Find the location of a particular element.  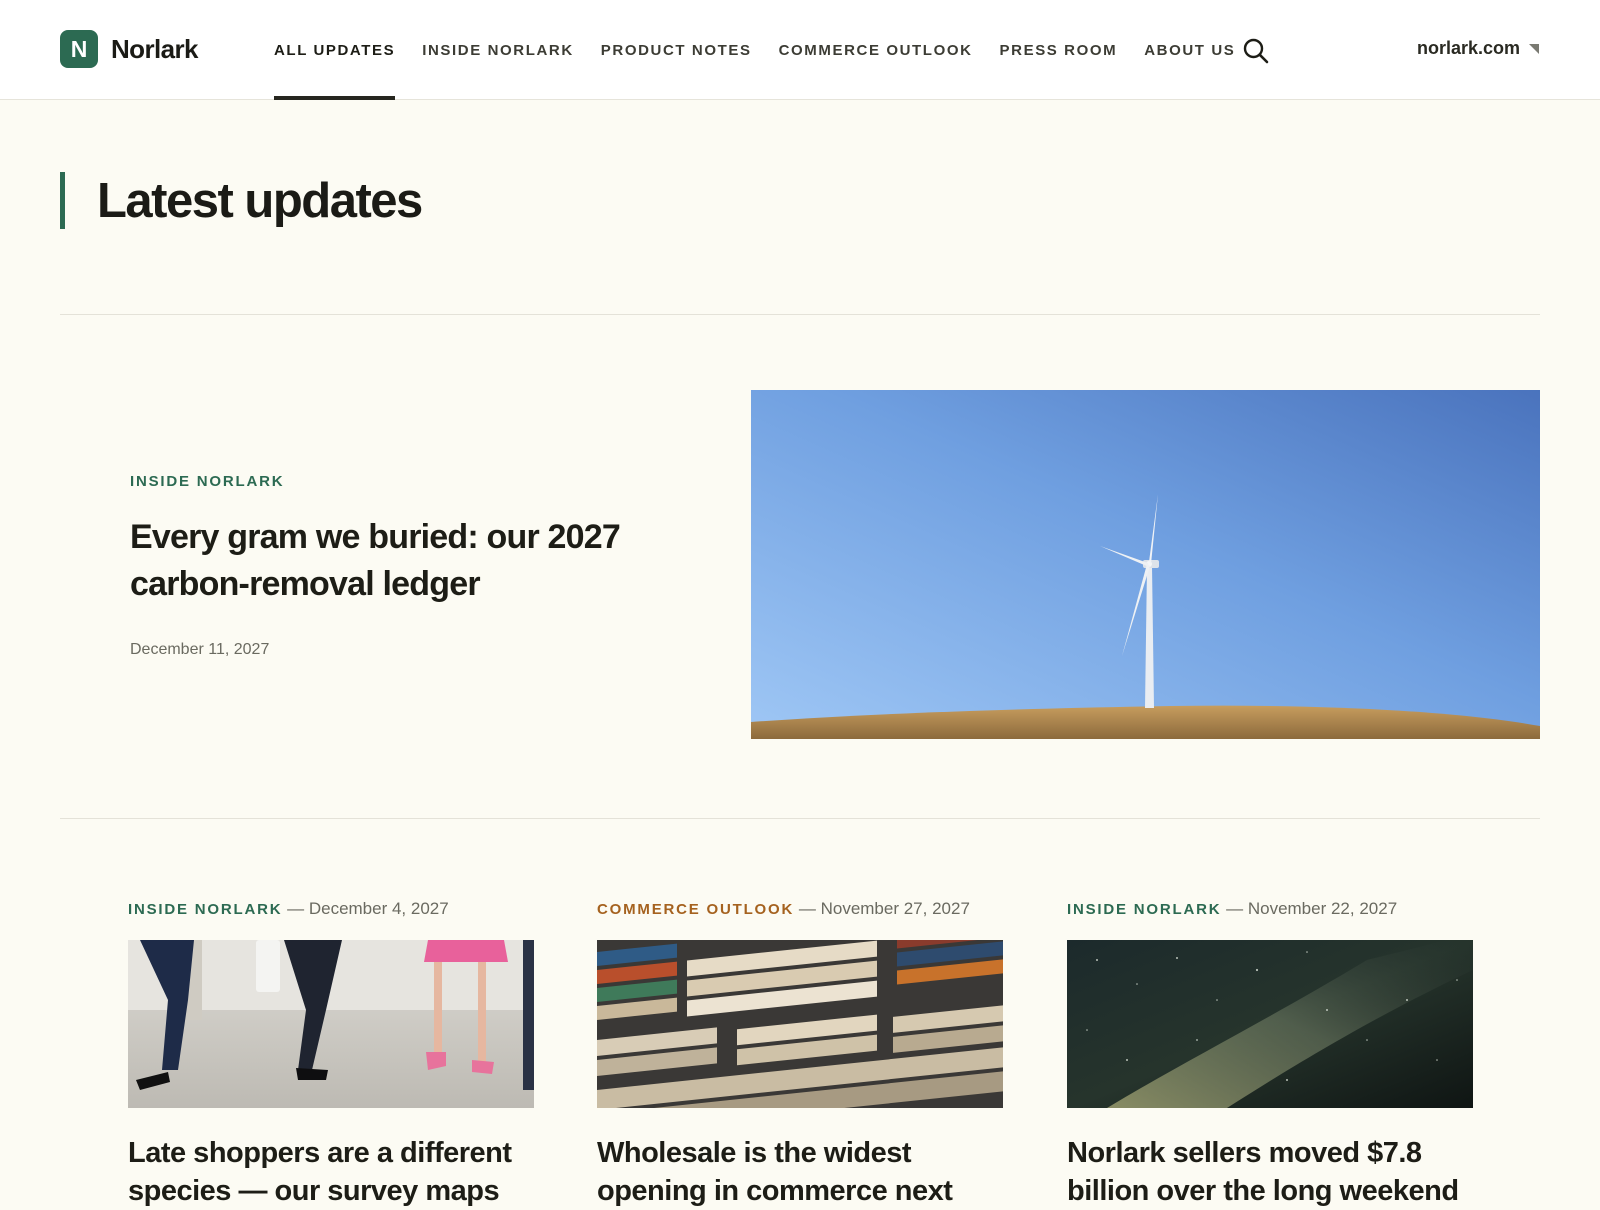

night-sky-photo is located at coordinates (1270, 1024).